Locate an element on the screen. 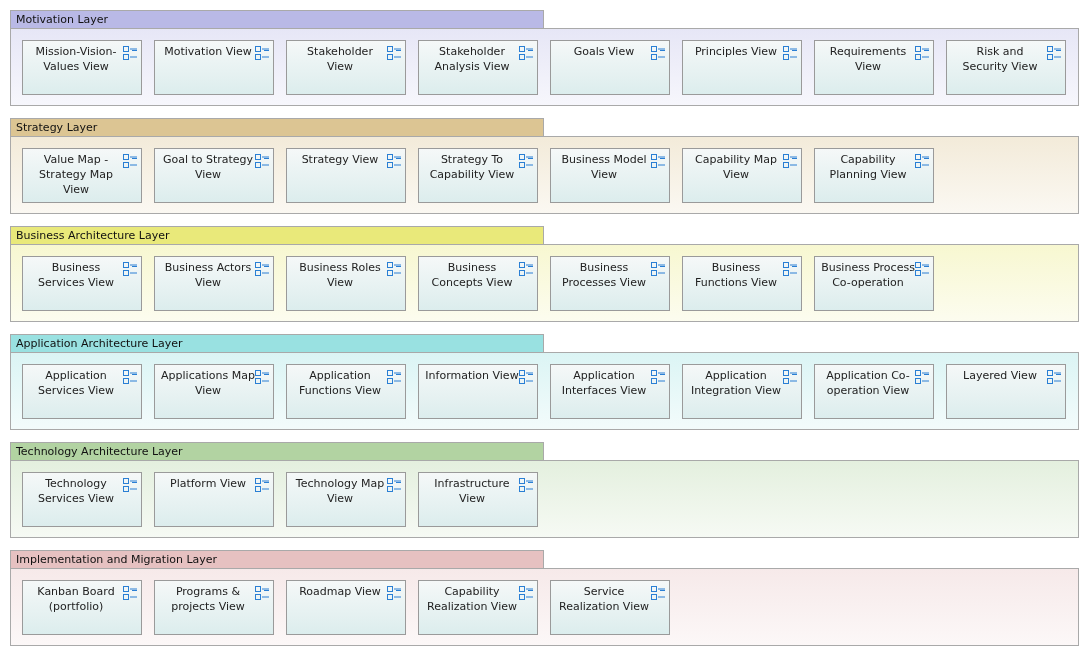 The width and height of the screenshot is (1089, 657). view-card: Business Processes View is located at coordinates (610, 283).